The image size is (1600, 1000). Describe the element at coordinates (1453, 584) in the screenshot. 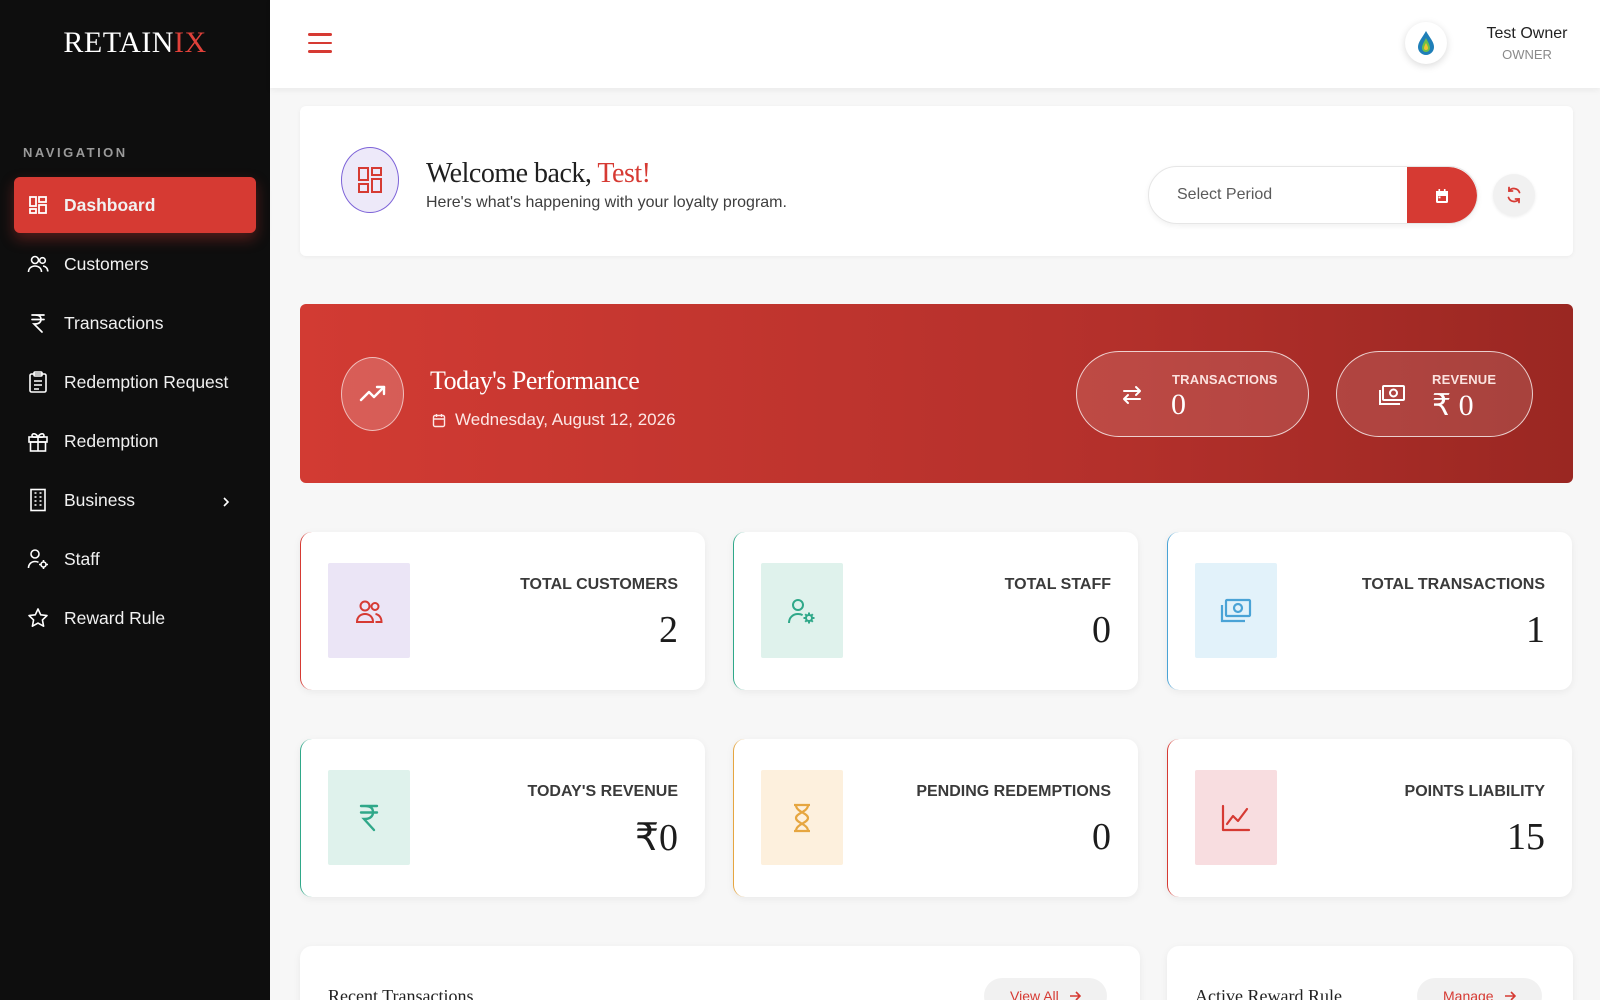

I see `stat-label: TOTAL TRANSACTIONS` at that location.